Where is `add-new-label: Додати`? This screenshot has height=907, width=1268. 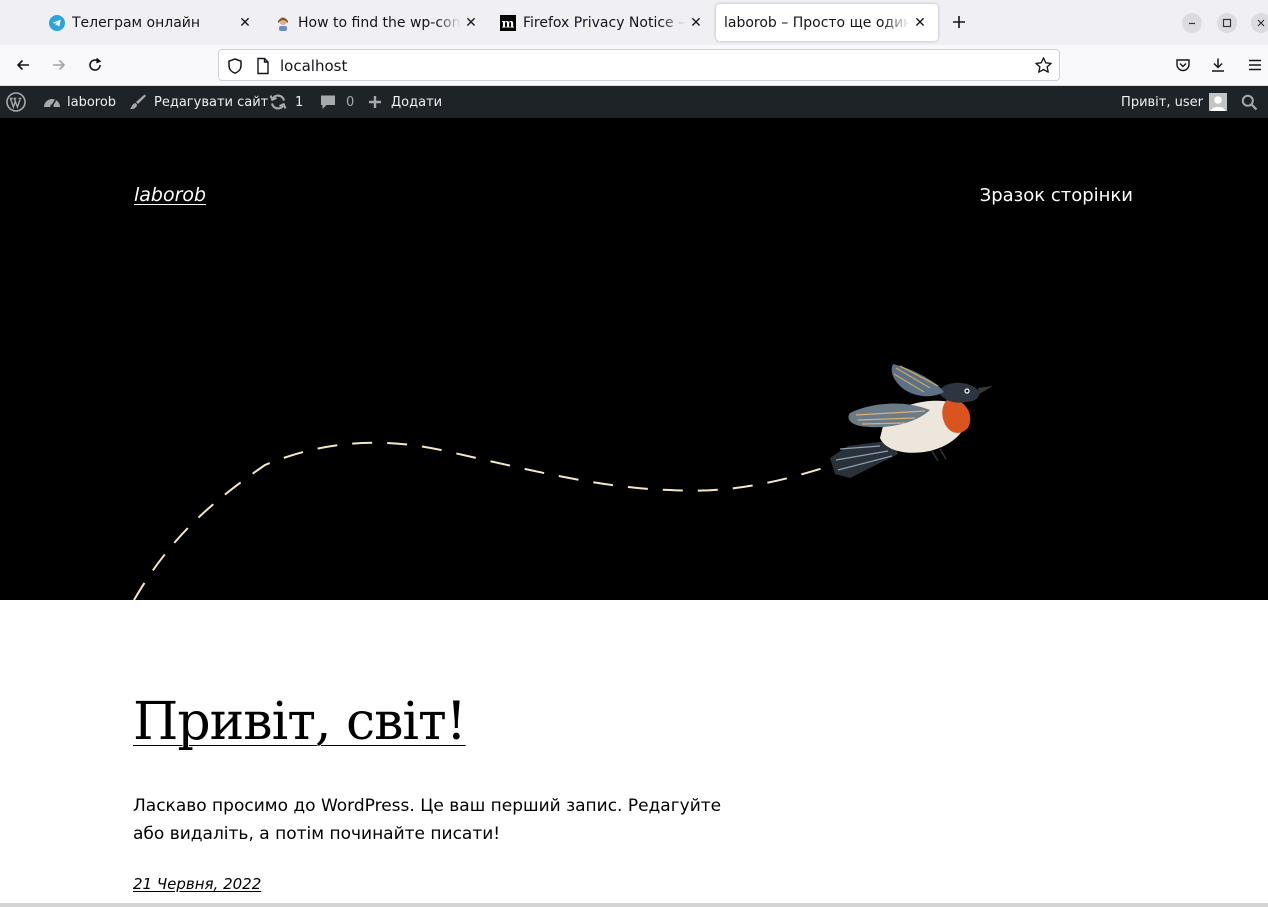 add-new-label: Додати is located at coordinates (417, 102).